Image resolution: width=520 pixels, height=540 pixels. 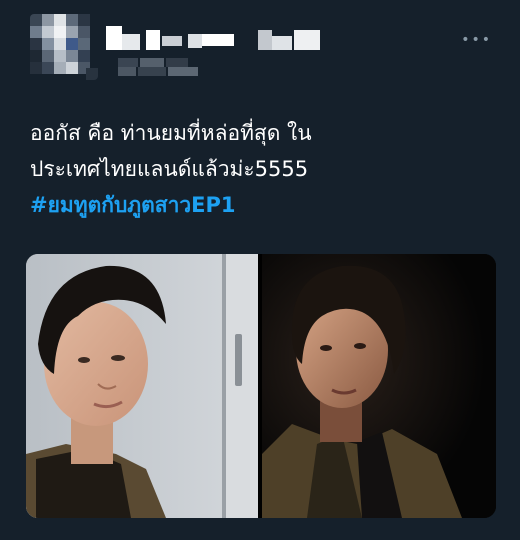 What do you see at coordinates (166, 67) in the screenshot?
I see `username-handle` at bounding box center [166, 67].